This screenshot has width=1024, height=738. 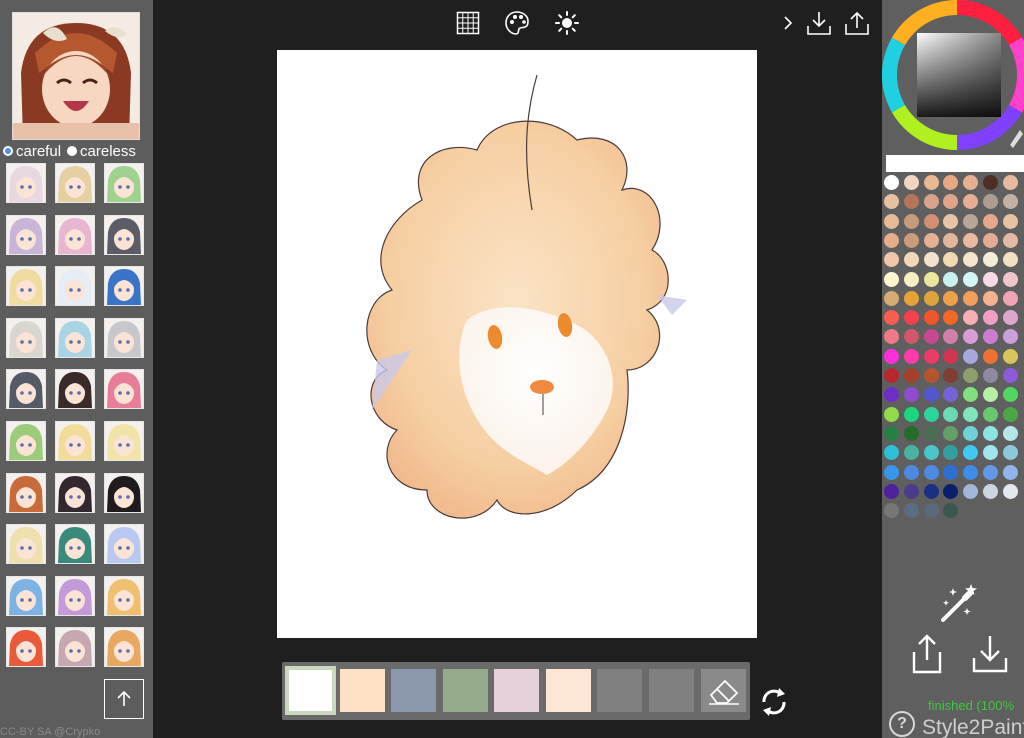 I want to click on download-result-button, so click(x=990, y=654).